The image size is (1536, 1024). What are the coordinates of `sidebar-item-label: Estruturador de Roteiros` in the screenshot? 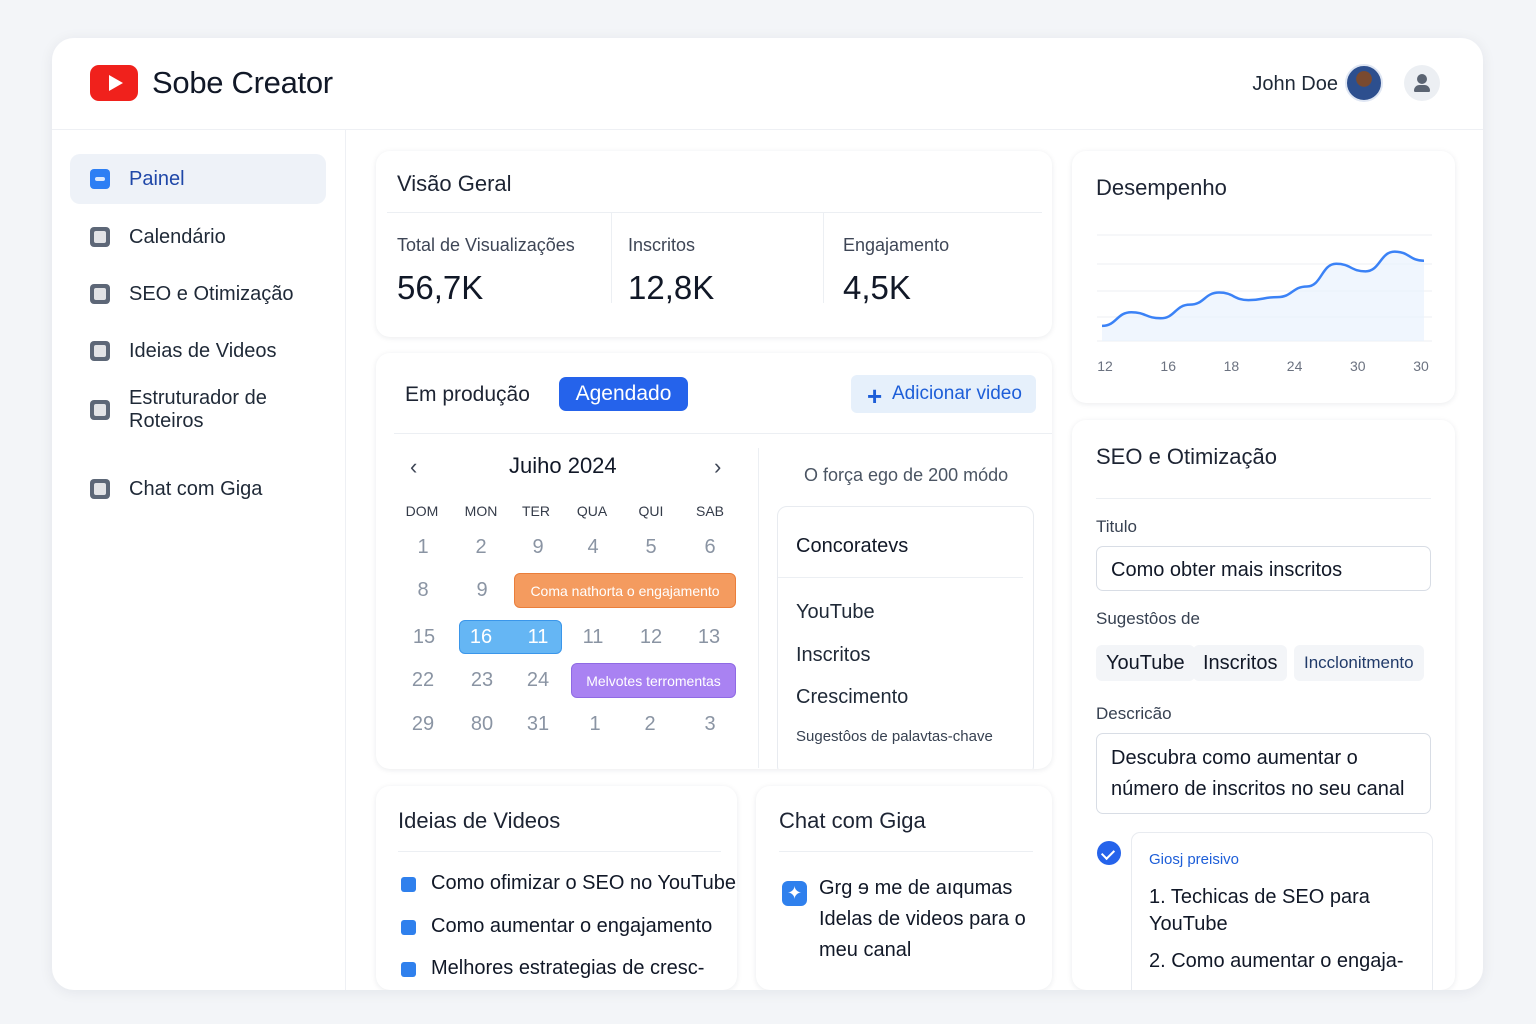 It's located at (198, 409).